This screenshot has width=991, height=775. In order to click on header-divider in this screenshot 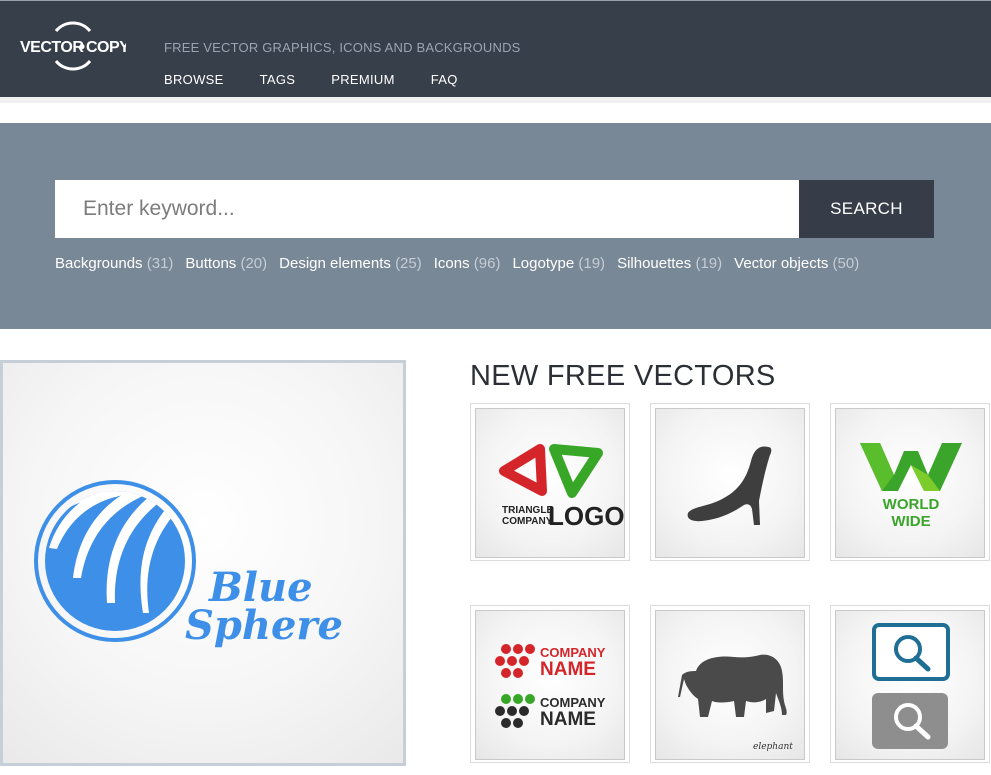, I will do `click(495, 100)`.